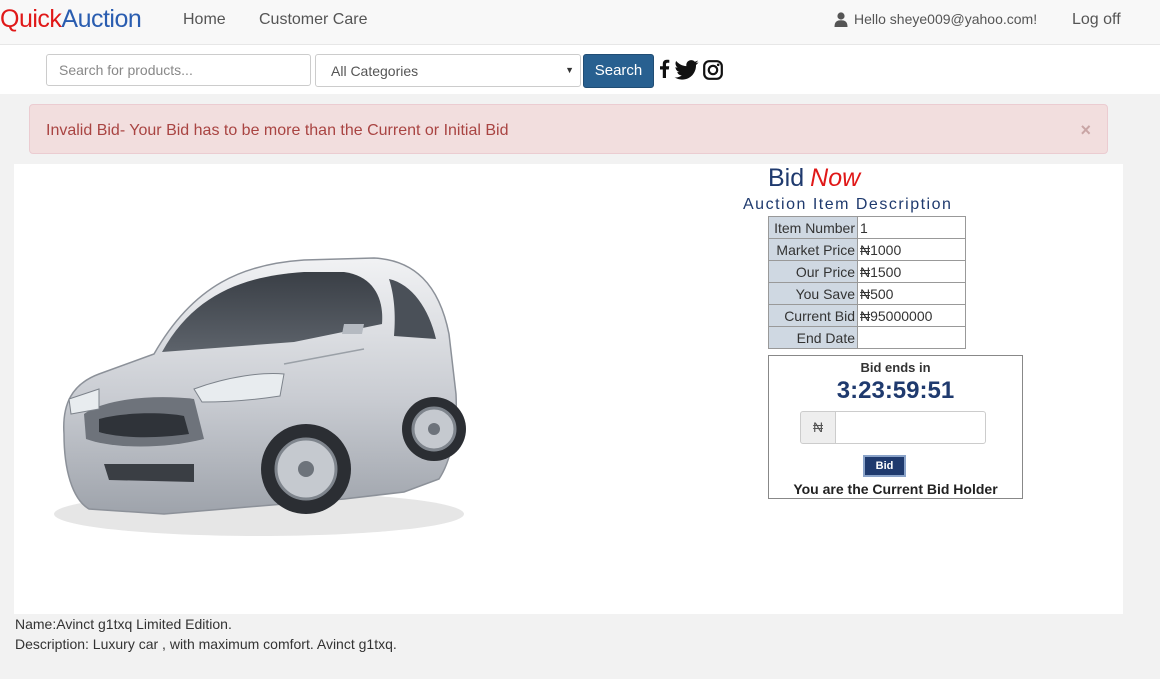  I want to click on user-icon, so click(841, 19).